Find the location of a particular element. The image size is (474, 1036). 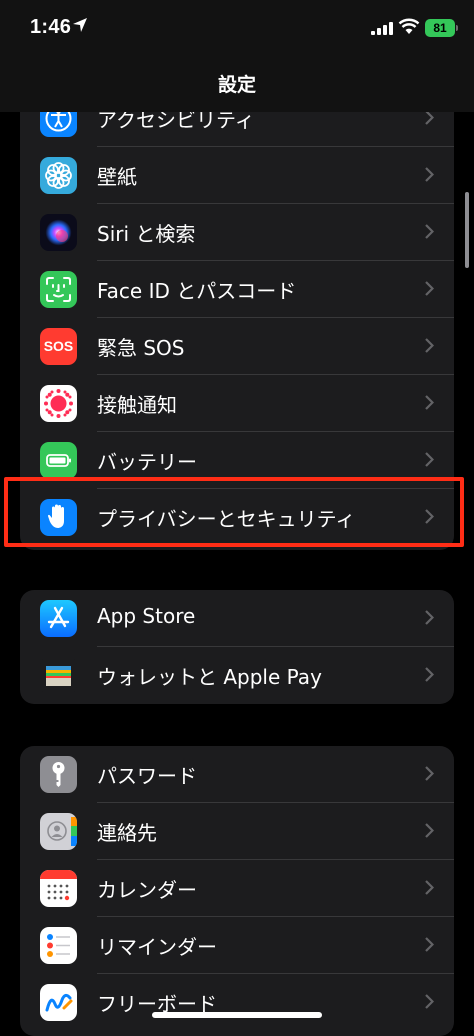

cellular-signal-icon is located at coordinates (382, 31).